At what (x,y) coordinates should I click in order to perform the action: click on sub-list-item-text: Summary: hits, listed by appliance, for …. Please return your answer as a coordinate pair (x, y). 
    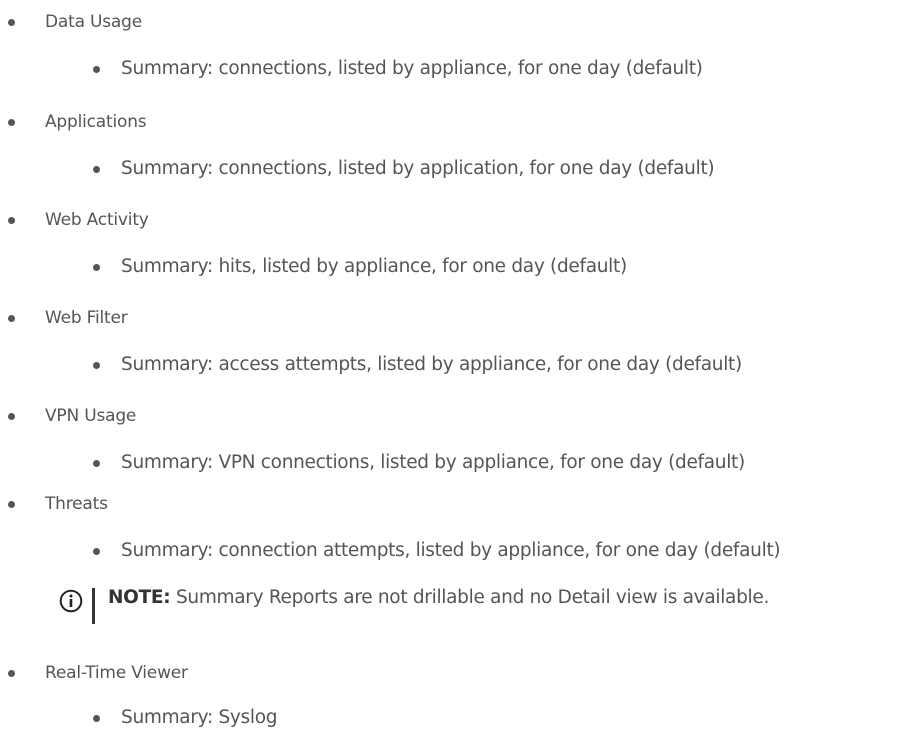
    Looking at the image, I should click on (374, 266).